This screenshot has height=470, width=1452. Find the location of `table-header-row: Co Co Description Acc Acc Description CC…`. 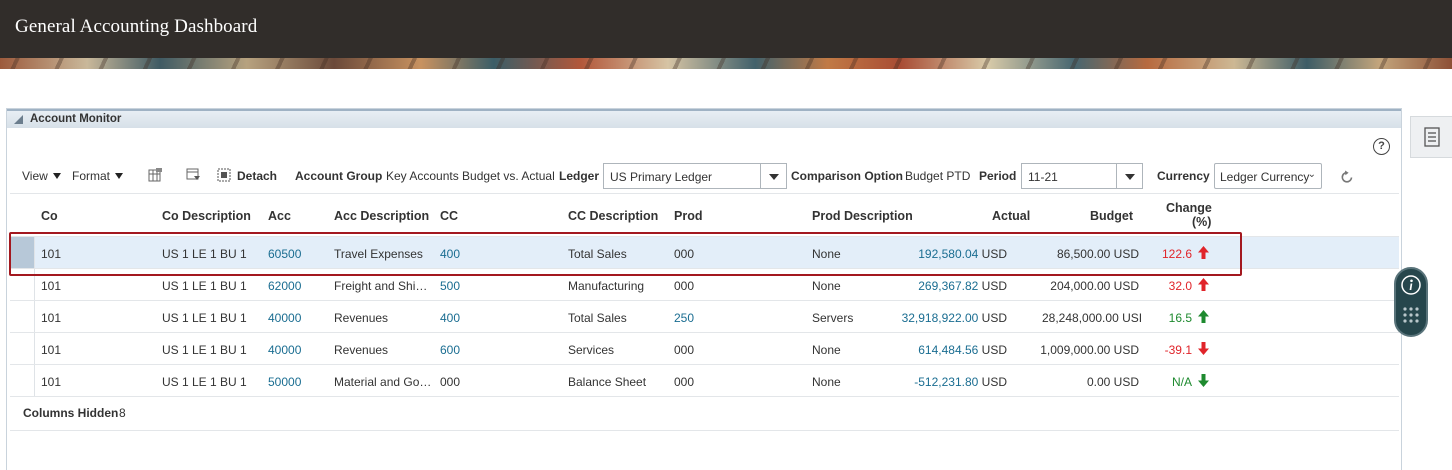

table-header-row: Co Co Description Acc Acc Description CC… is located at coordinates (704, 214).